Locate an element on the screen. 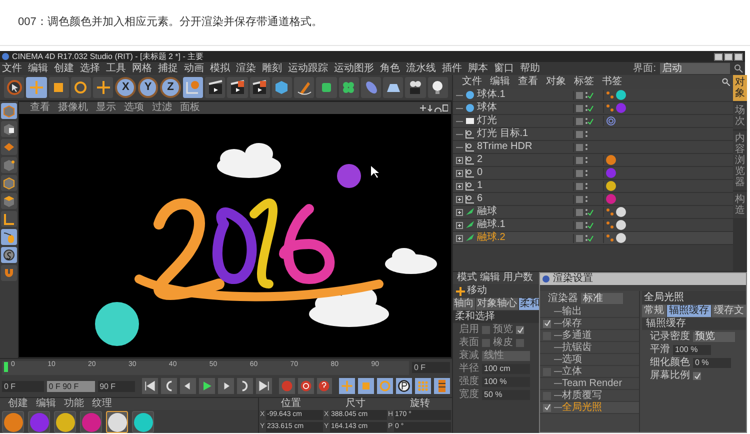  settings-list-item: 抗锯齿 is located at coordinates (589, 348).